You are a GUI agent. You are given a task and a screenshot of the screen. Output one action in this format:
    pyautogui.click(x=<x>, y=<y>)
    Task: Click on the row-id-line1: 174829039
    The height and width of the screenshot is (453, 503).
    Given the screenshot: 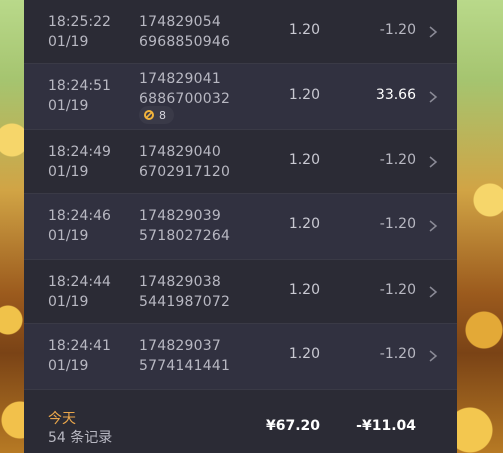 What is the action you would take?
    pyautogui.click(x=180, y=216)
    